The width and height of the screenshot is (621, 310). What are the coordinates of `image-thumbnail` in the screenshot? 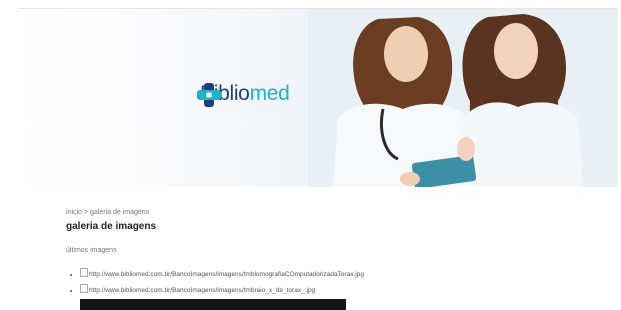 It's located at (213, 304).